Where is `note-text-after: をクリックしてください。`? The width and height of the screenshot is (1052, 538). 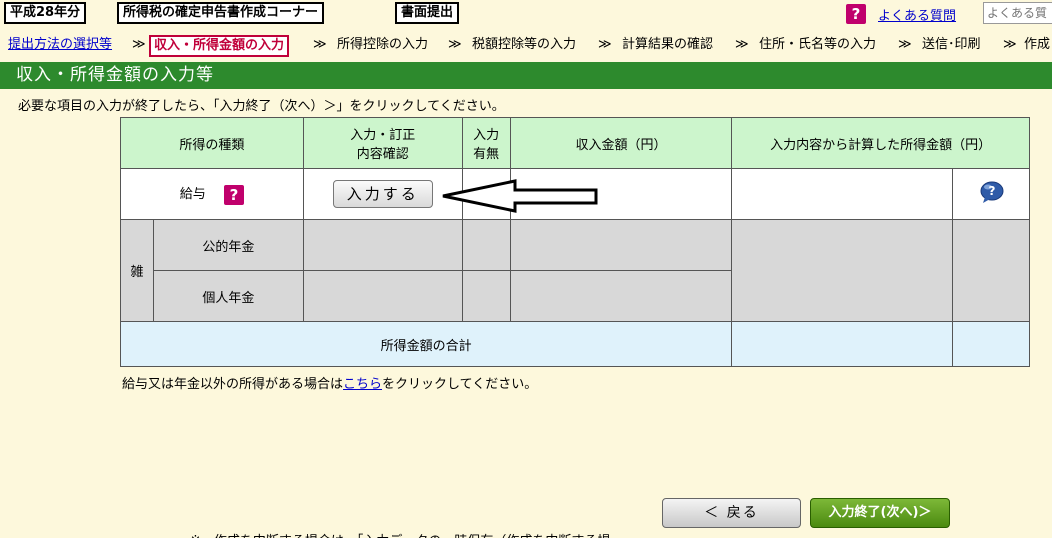
note-text-after: をクリックしてください。 is located at coordinates (460, 384).